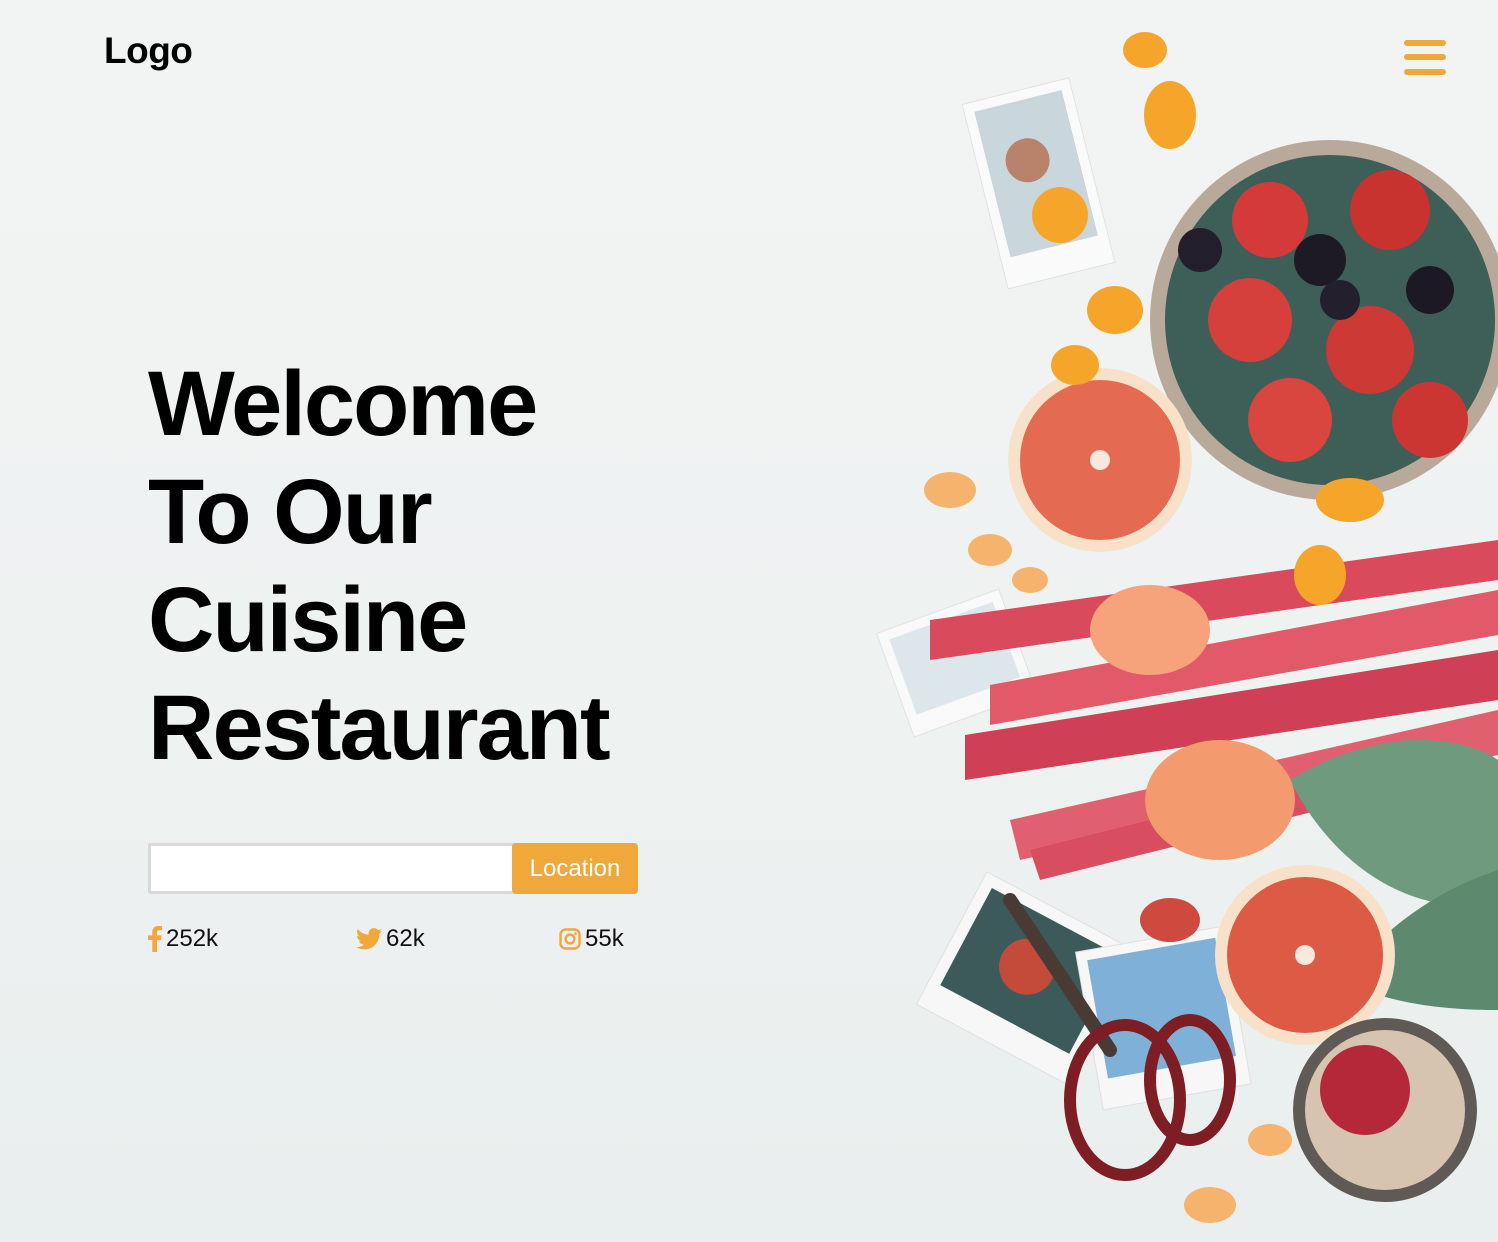 This screenshot has height=1242, width=1498. I want to click on polaroid-top, so click(1038, 183).